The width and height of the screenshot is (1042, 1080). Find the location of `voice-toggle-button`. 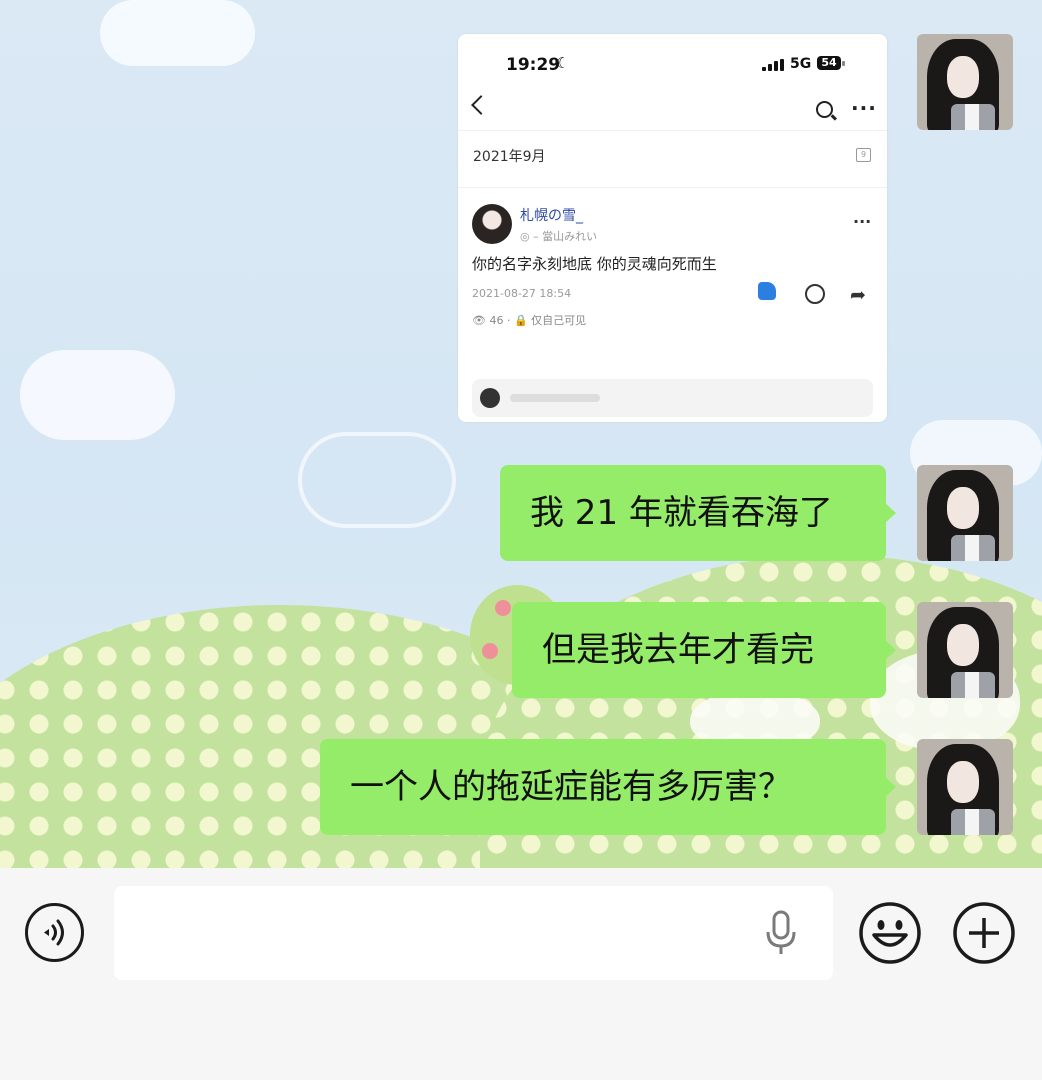

voice-toggle-button is located at coordinates (54, 932).